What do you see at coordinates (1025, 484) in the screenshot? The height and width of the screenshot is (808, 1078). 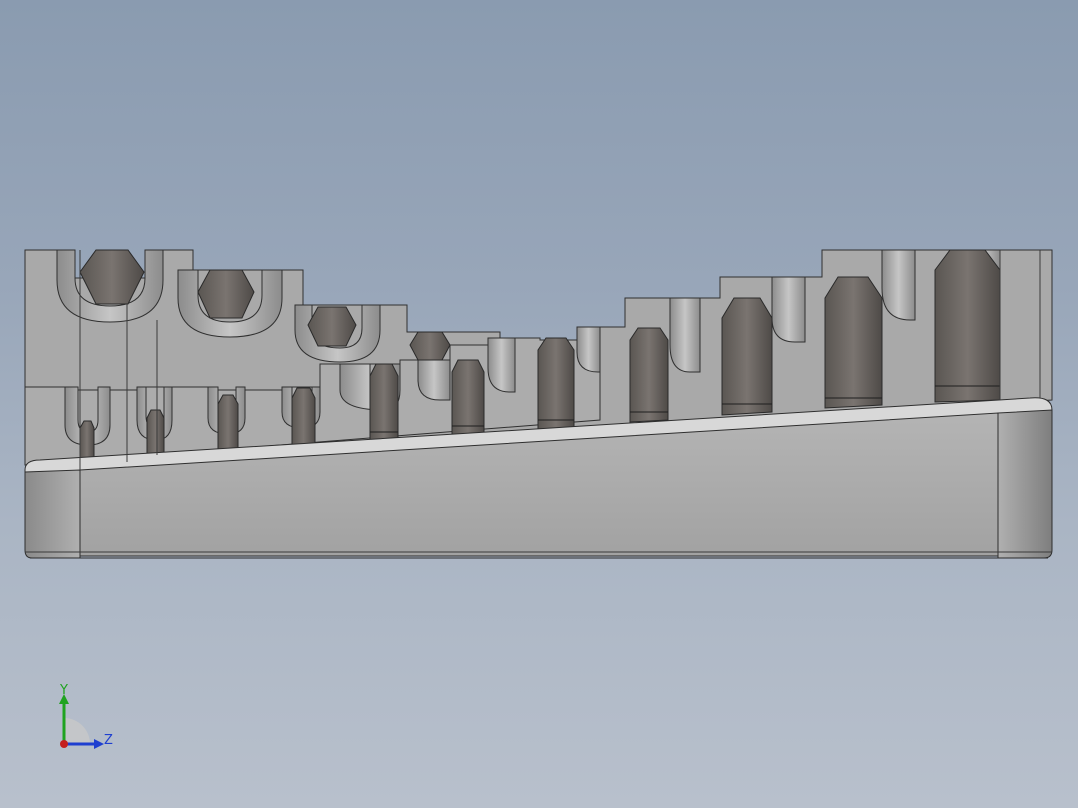 I see `base-right-cap` at bounding box center [1025, 484].